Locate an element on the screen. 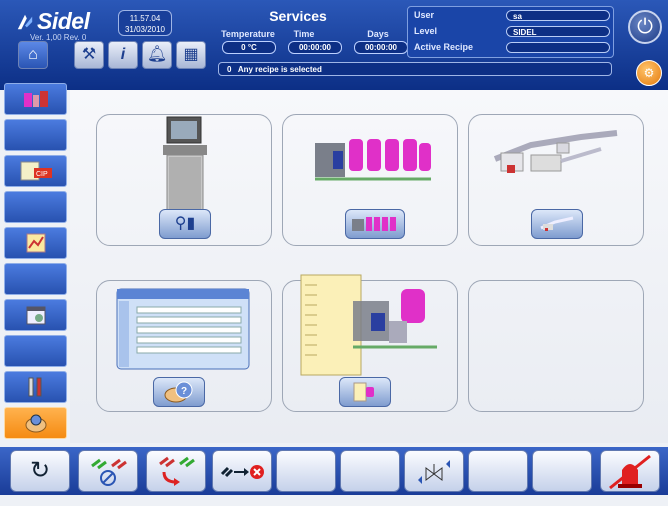 The image size is (668, 506). time-label: Time is located at coordinates (304, 34).